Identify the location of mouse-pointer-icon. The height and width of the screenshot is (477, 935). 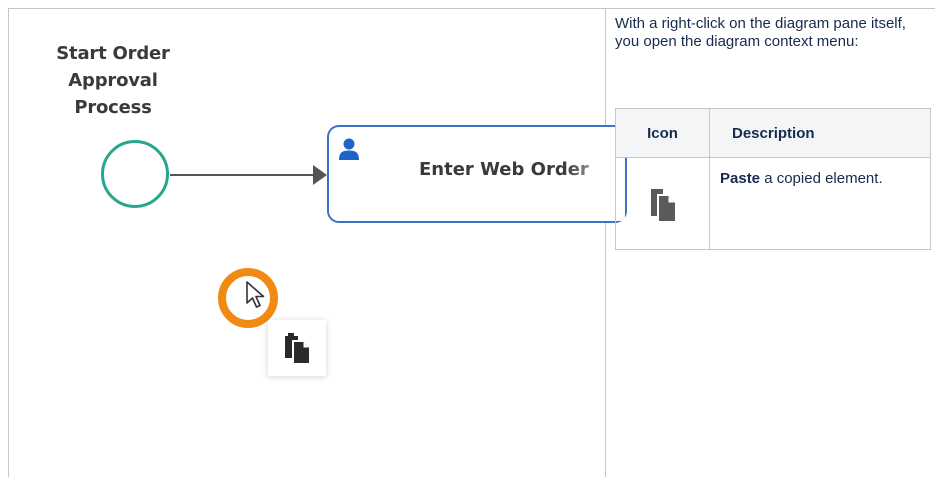
(255, 294).